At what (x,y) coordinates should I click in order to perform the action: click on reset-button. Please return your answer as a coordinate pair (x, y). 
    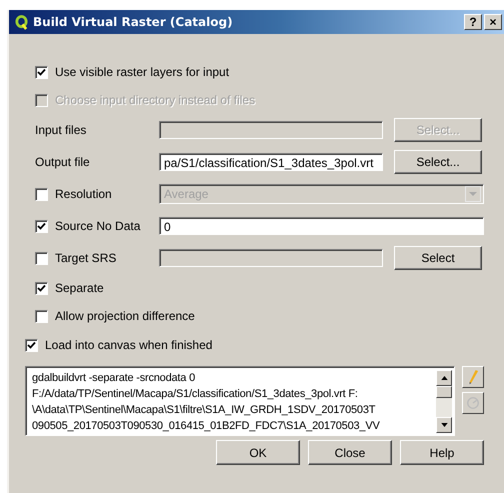
    Looking at the image, I should click on (473, 403).